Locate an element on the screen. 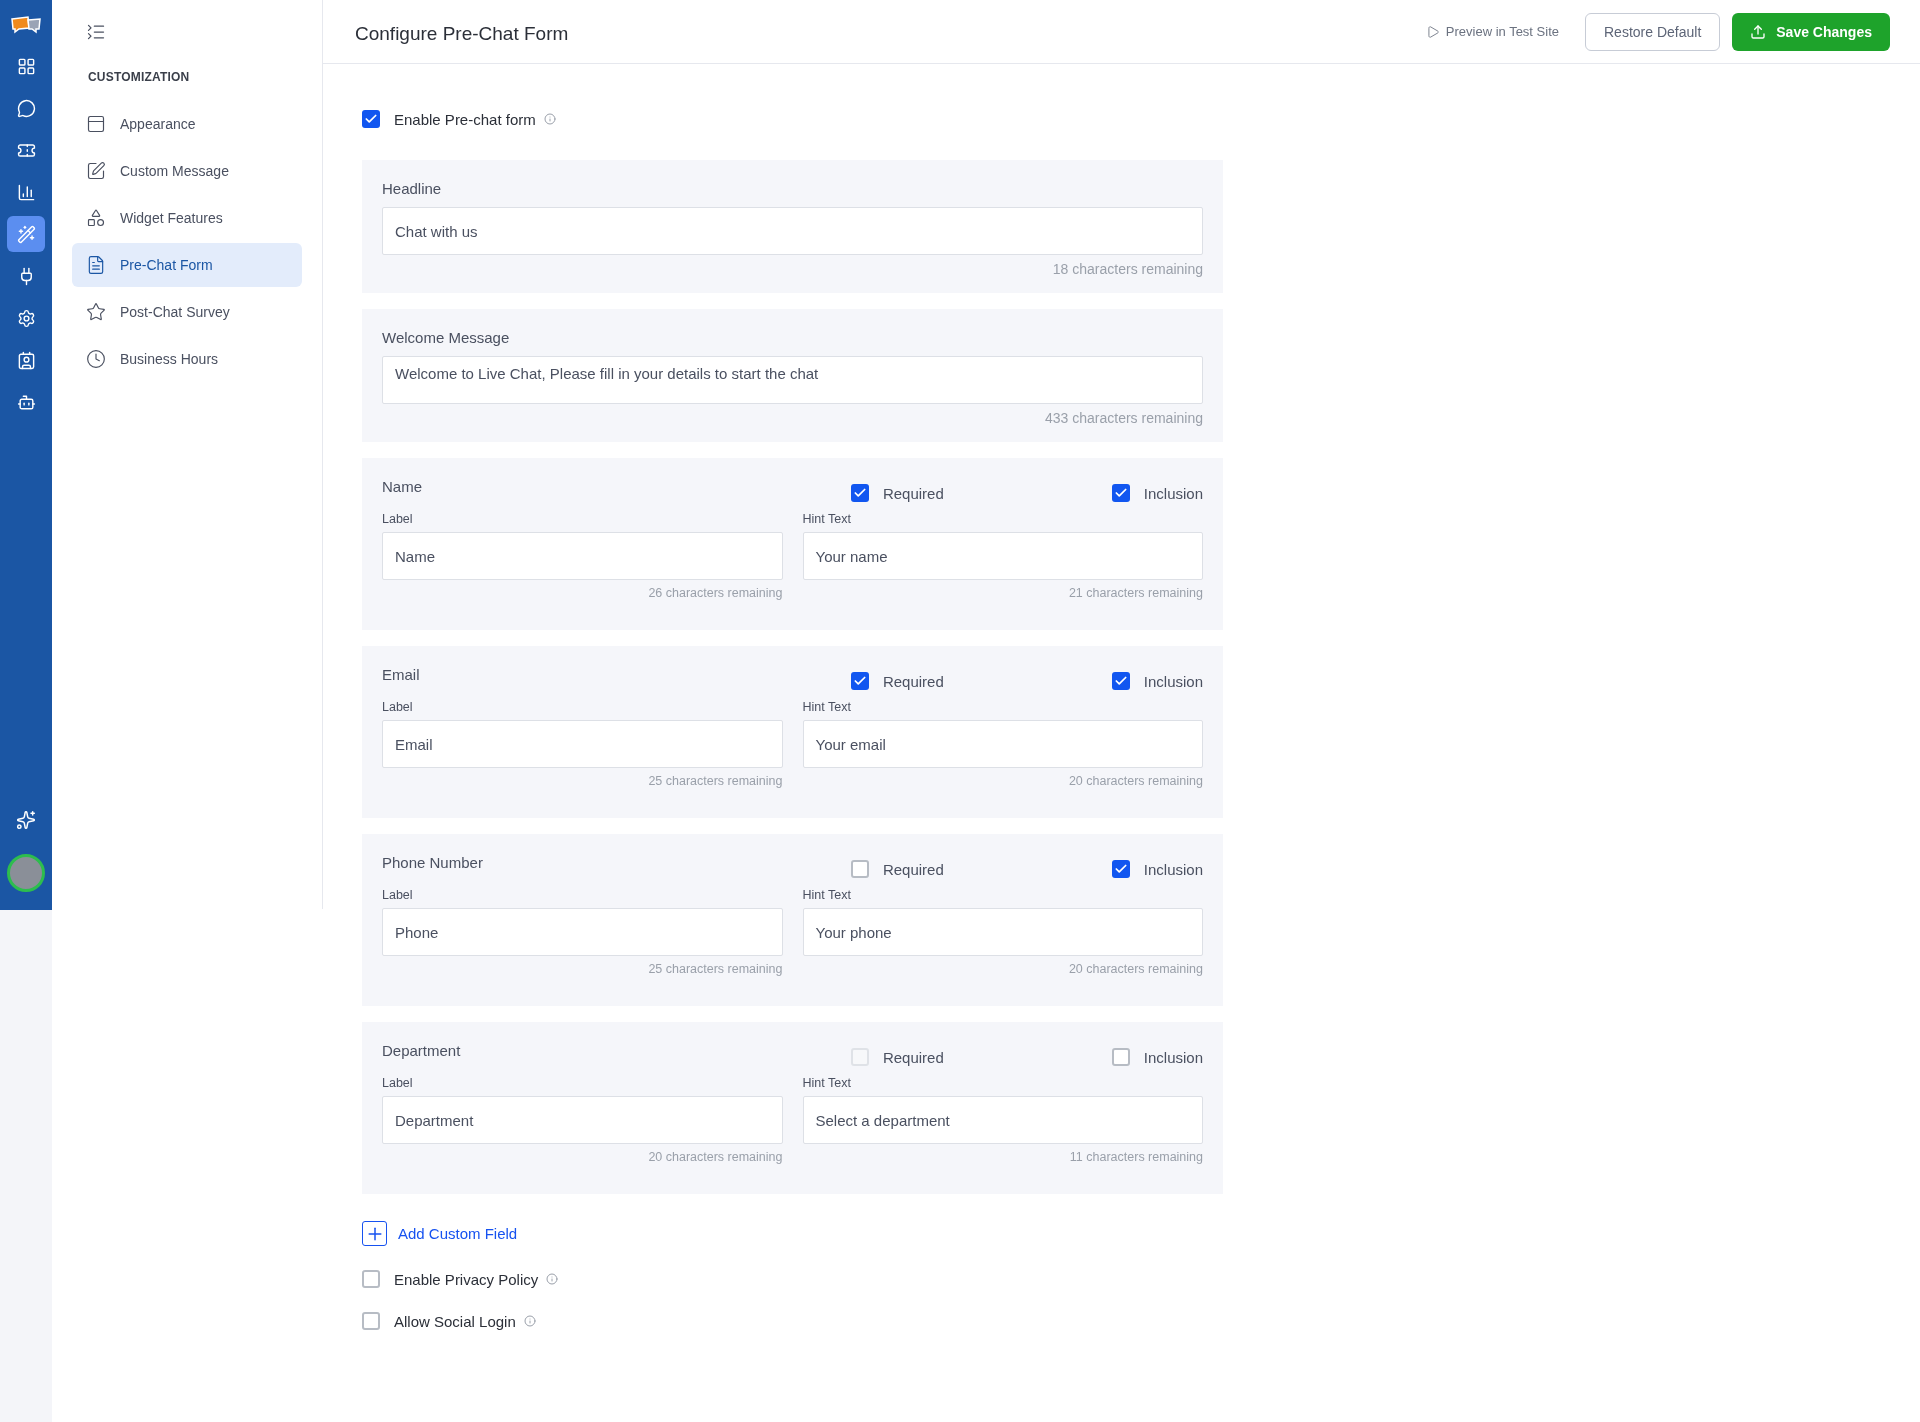 This screenshot has width=1920, height=1422. layout-icon is located at coordinates (96, 124).